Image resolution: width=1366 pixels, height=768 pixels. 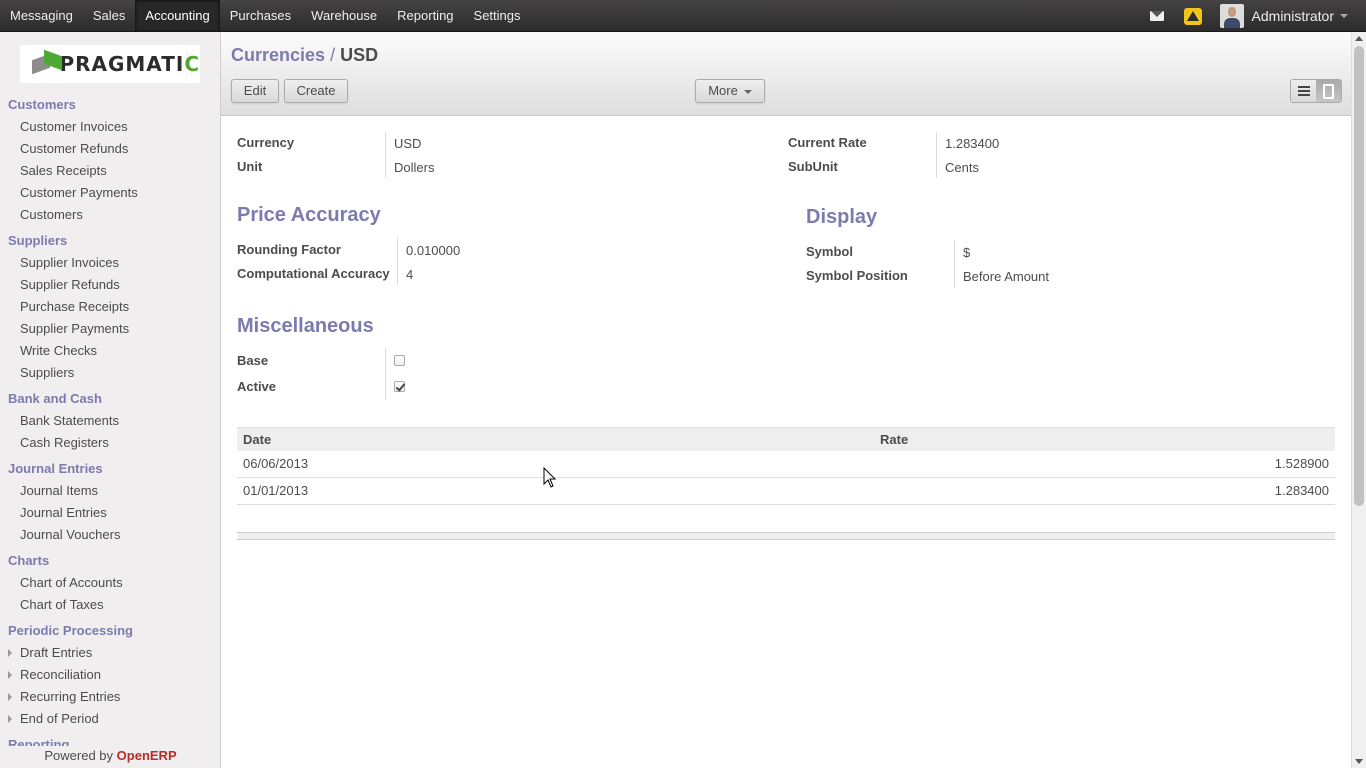 What do you see at coordinates (110, 333) in the screenshot?
I see `sidebar-item-supplier-payments: Supplier Payments` at bounding box center [110, 333].